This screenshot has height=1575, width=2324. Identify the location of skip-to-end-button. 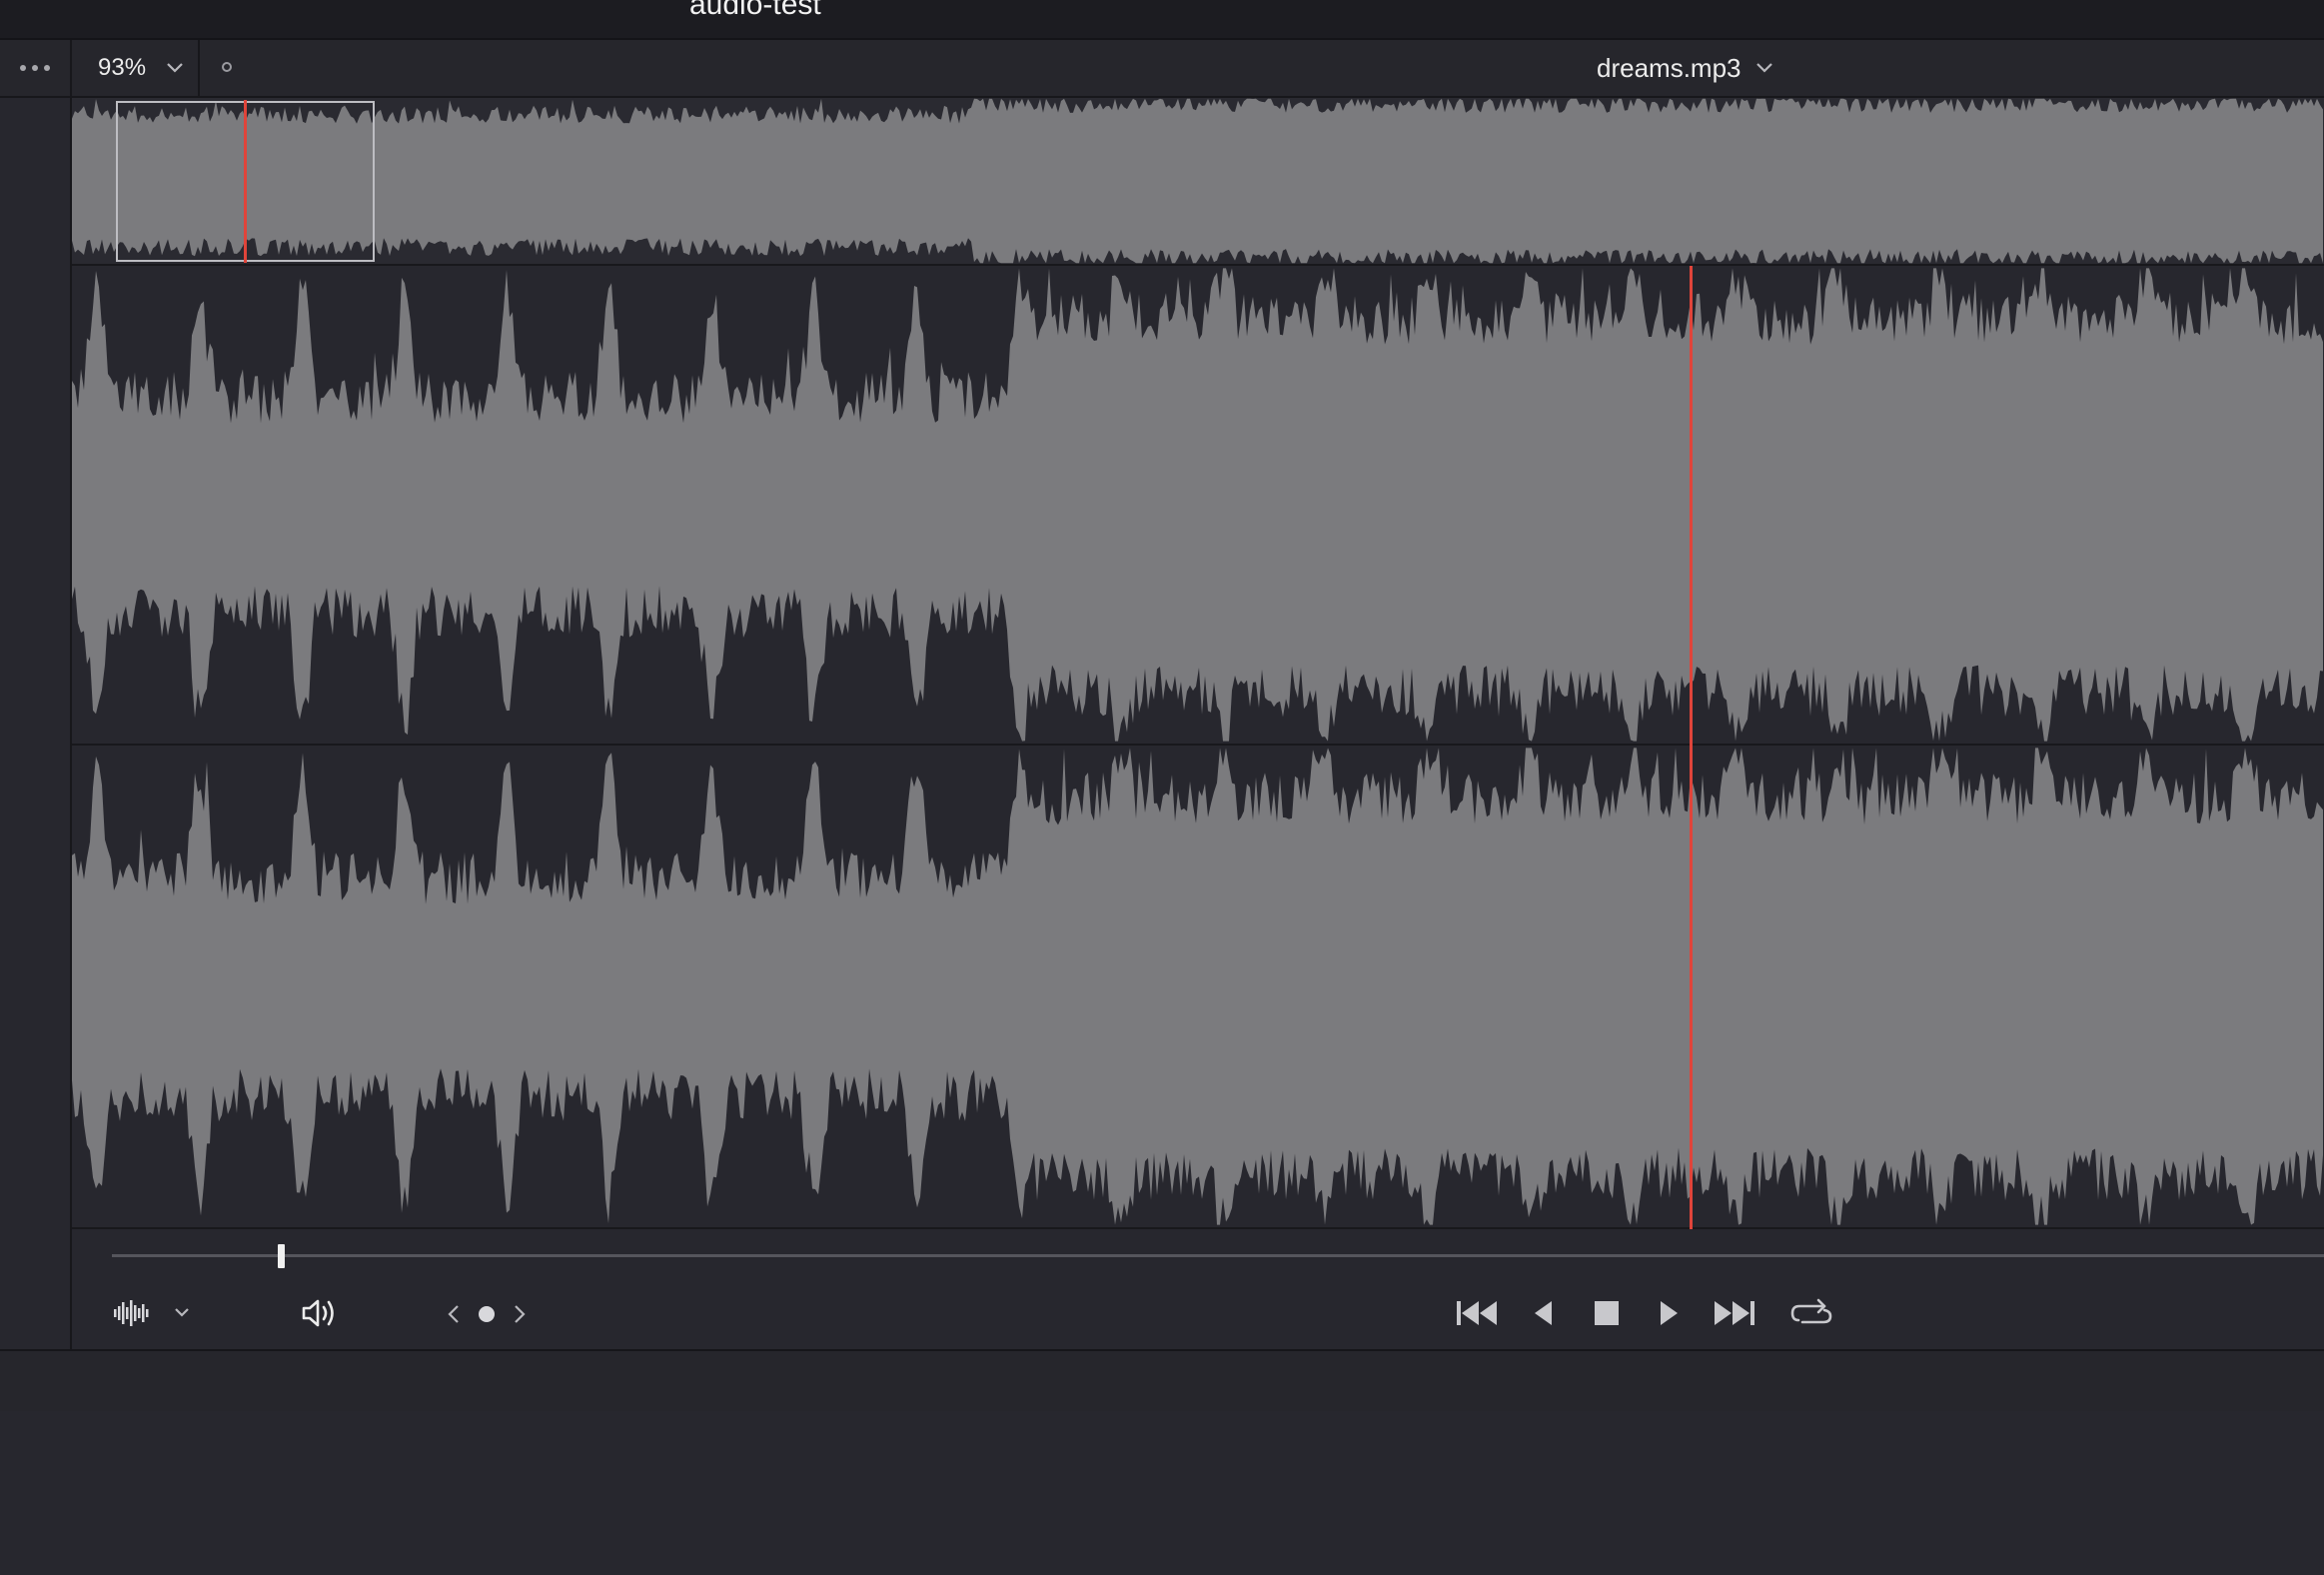
(1734, 1313).